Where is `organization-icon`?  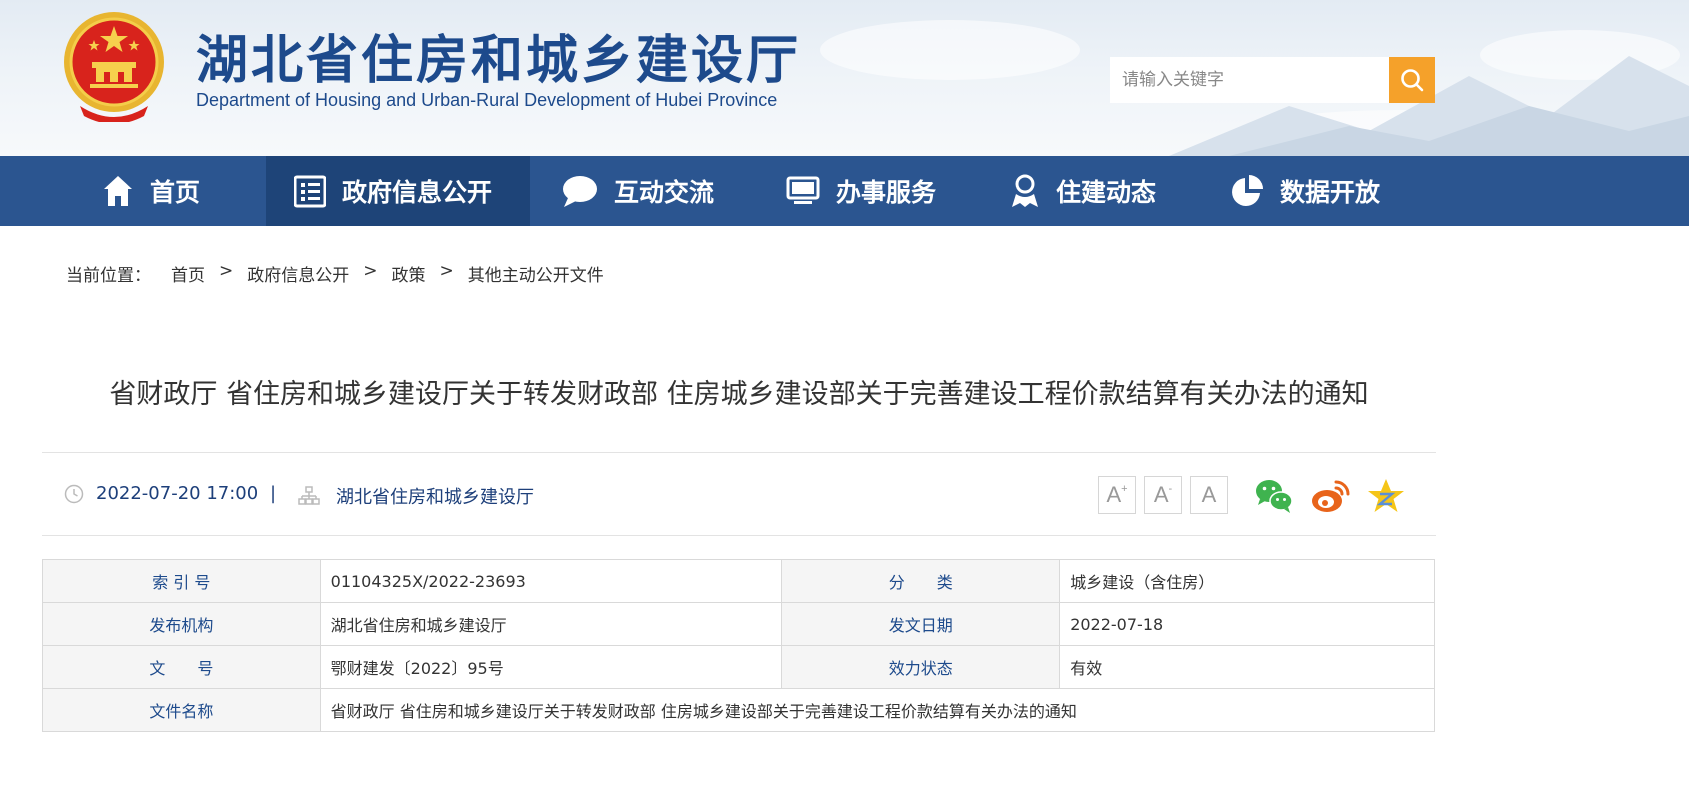 organization-icon is located at coordinates (309, 495).